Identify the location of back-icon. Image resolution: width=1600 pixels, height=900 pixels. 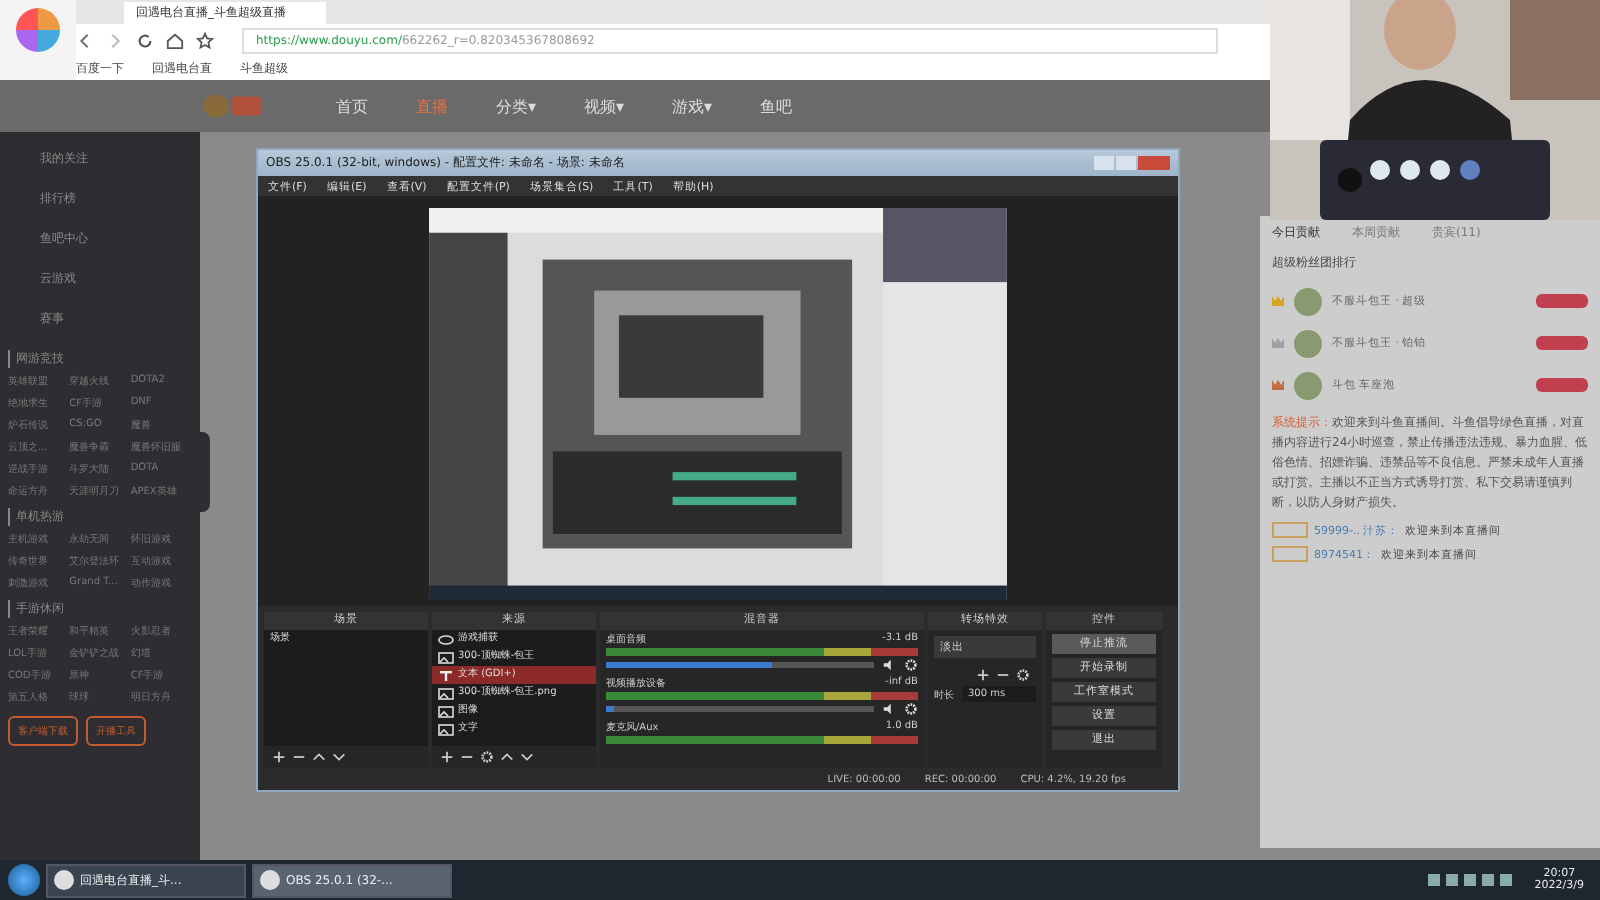
(85, 40).